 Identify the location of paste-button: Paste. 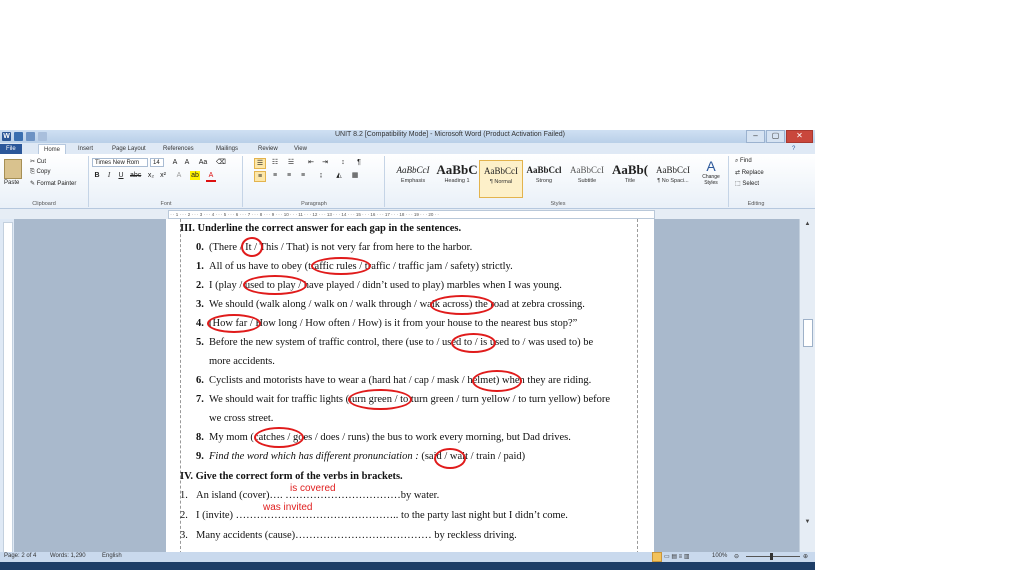
(11, 183).